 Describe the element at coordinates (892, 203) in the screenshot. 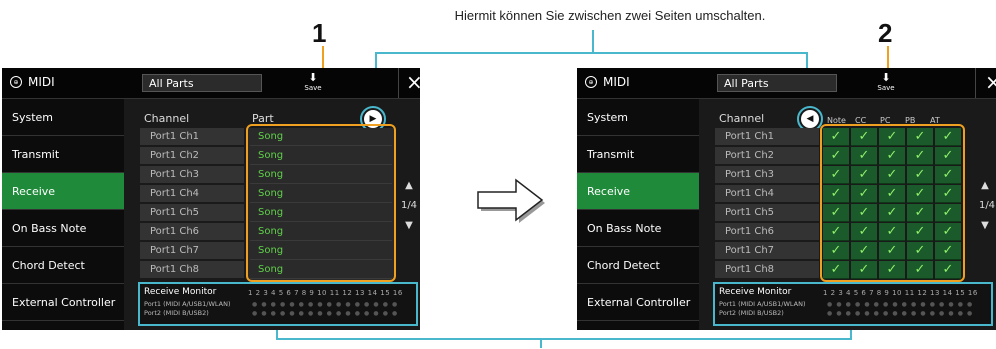

I see `checkbox-highlight-box` at that location.